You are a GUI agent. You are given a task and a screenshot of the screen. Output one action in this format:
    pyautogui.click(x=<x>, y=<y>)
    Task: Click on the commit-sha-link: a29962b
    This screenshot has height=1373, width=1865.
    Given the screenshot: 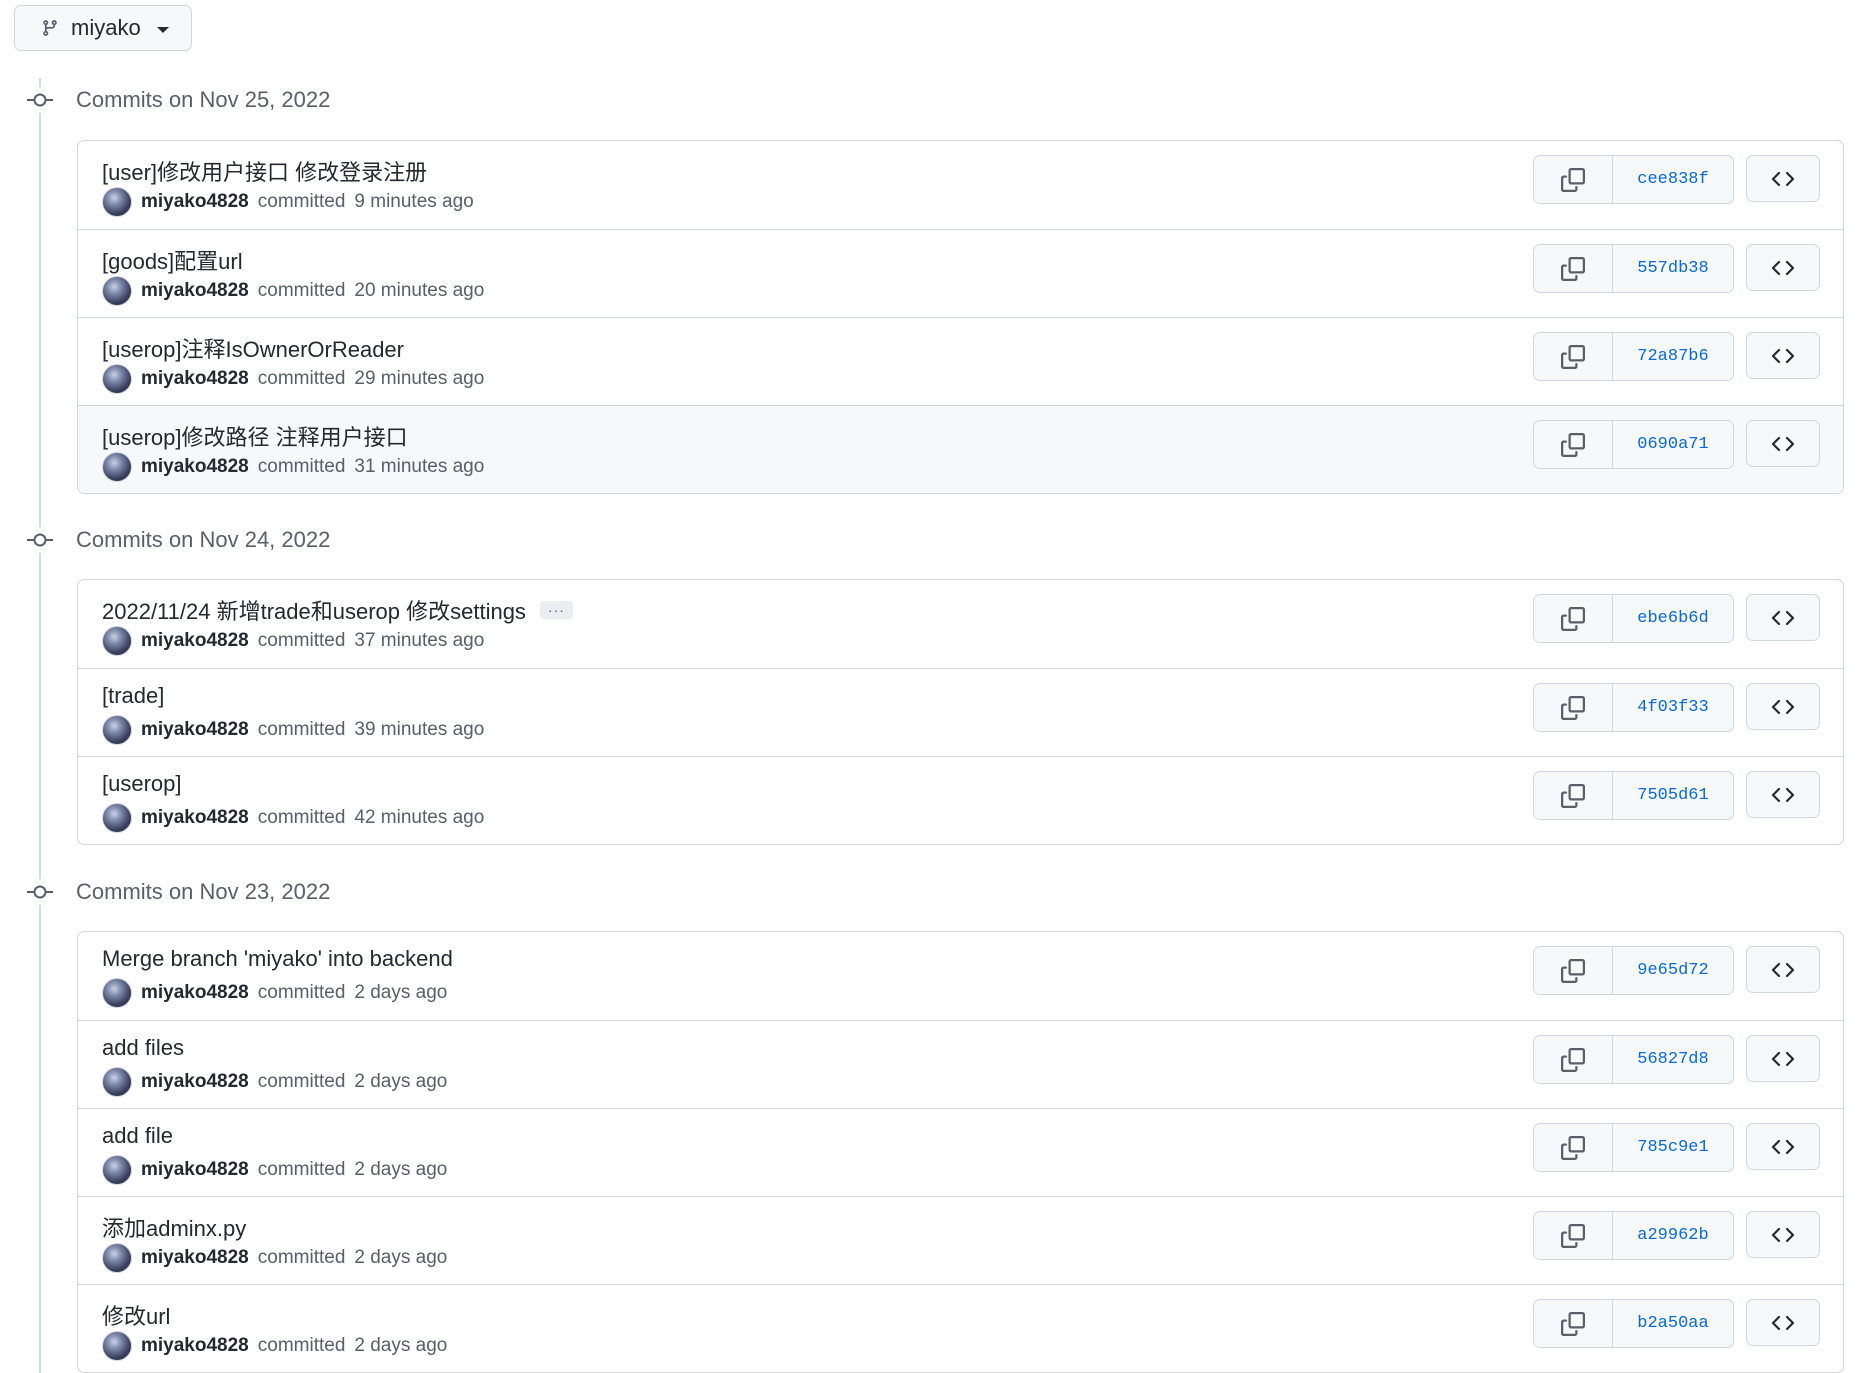 What is the action you would take?
    pyautogui.click(x=1673, y=1235)
    